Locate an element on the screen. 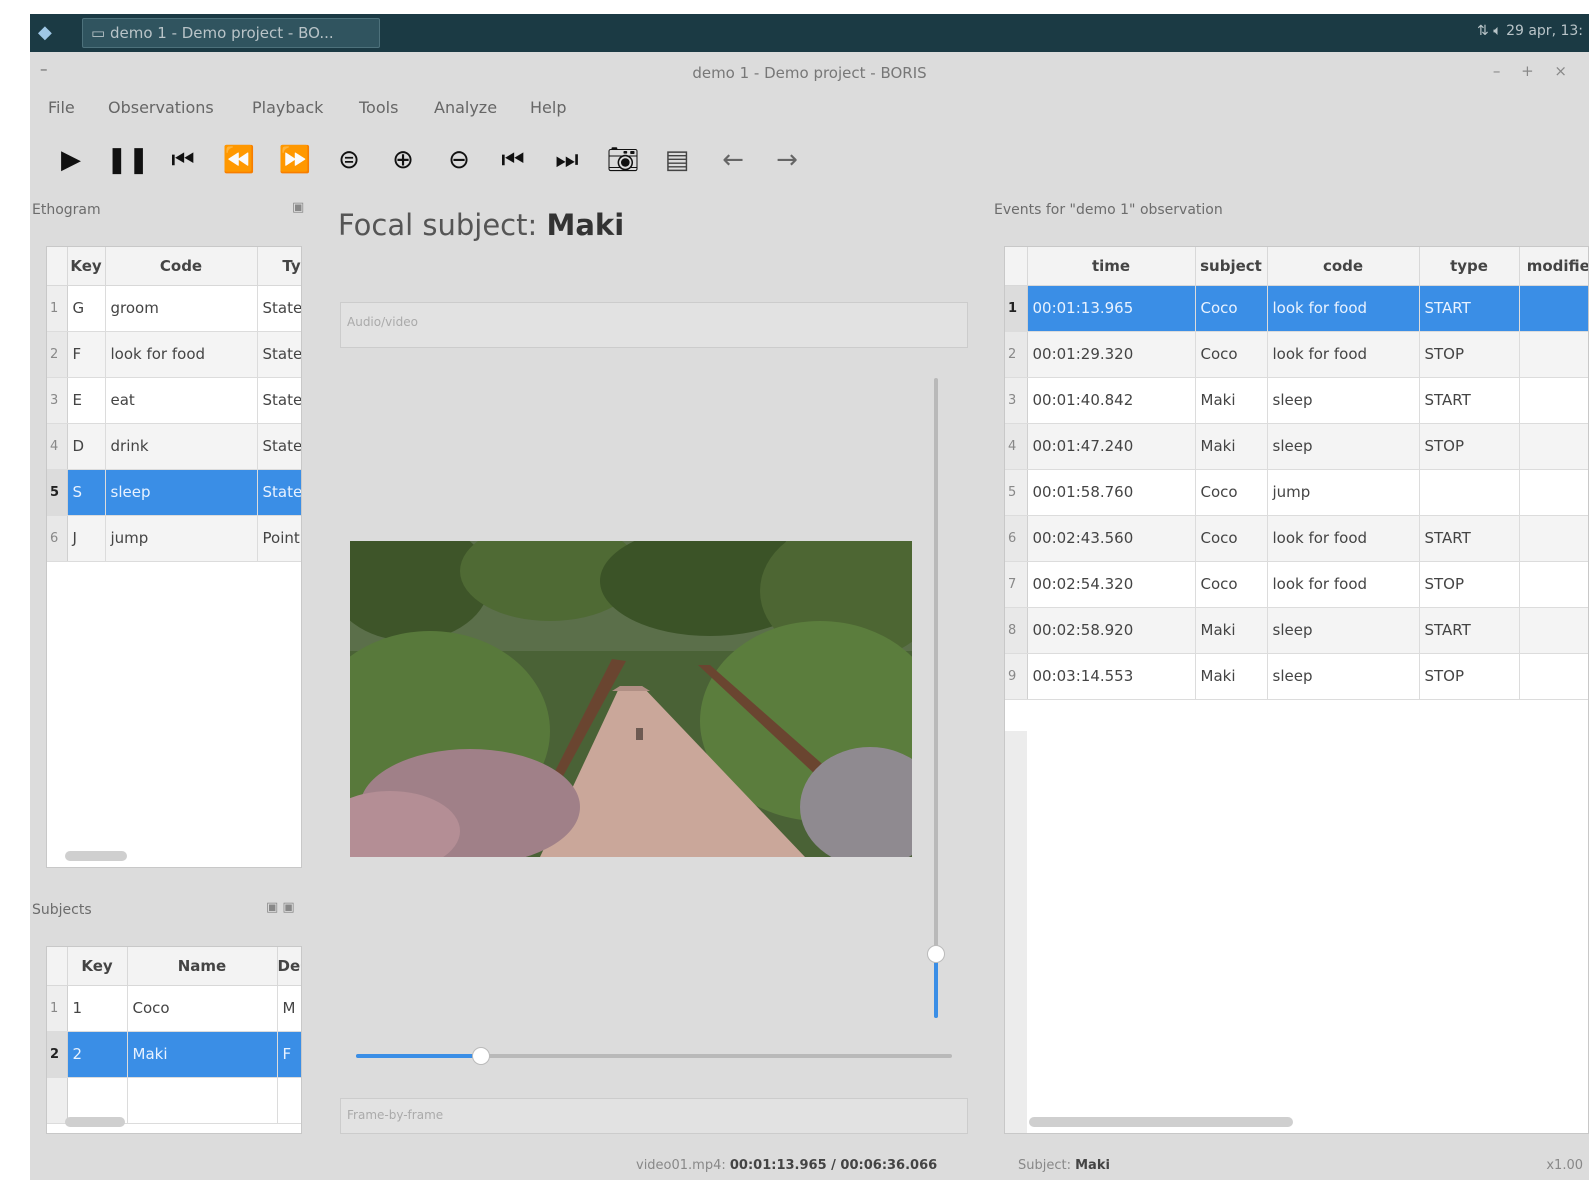 This screenshot has width=1589, height=1194. fast-forward-icon: ⏩ is located at coordinates (295, 160).